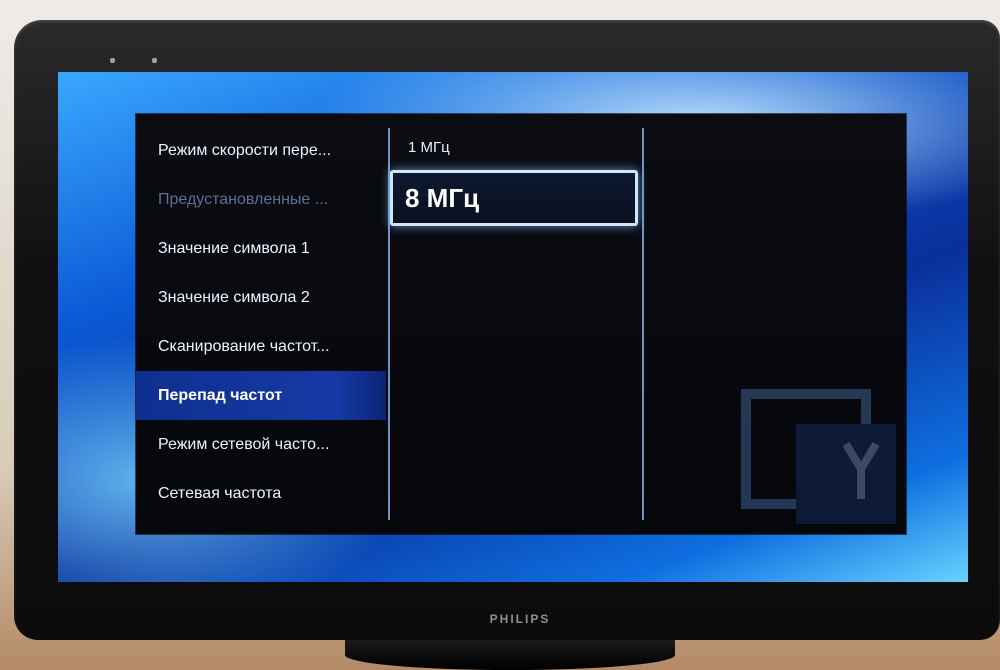 This screenshot has height=670, width=1000. I want to click on tv-stand, so click(510, 655).